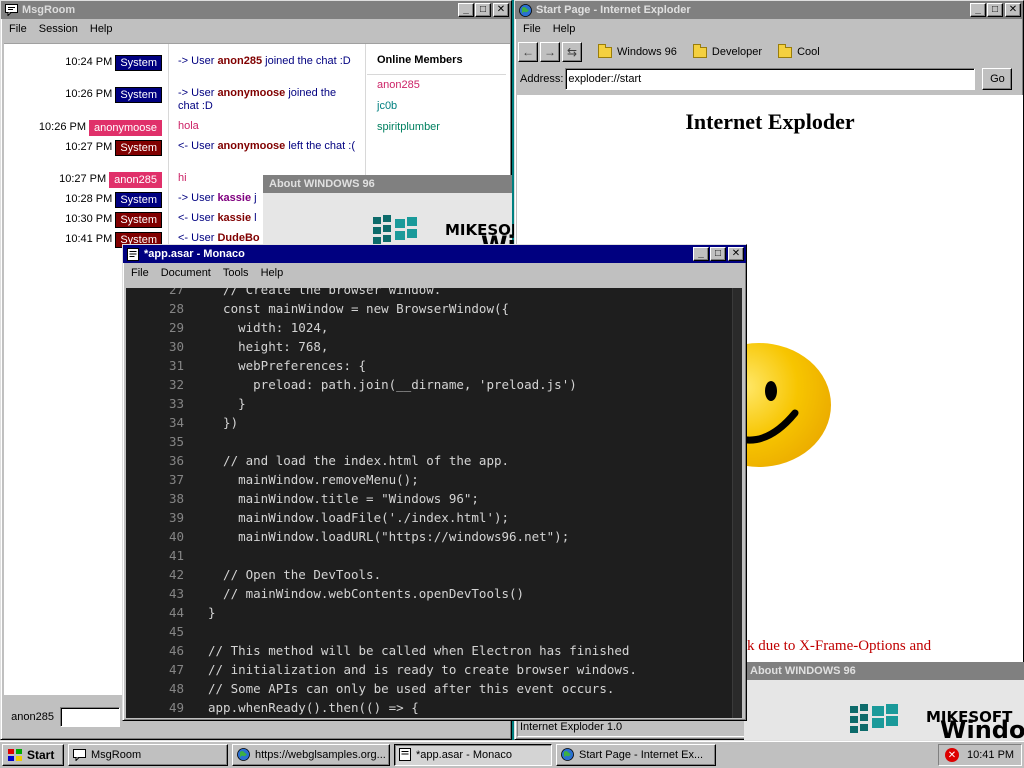 The width and height of the screenshot is (1024, 768). What do you see at coordinates (799, 50) in the screenshot?
I see `favorite-cool: Cool` at bounding box center [799, 50].